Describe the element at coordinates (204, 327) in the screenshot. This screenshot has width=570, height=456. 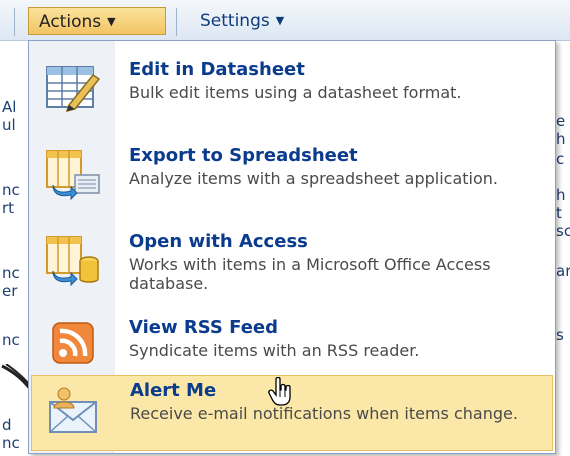
I see `menu-item-title: View RSS Feed` at that location.